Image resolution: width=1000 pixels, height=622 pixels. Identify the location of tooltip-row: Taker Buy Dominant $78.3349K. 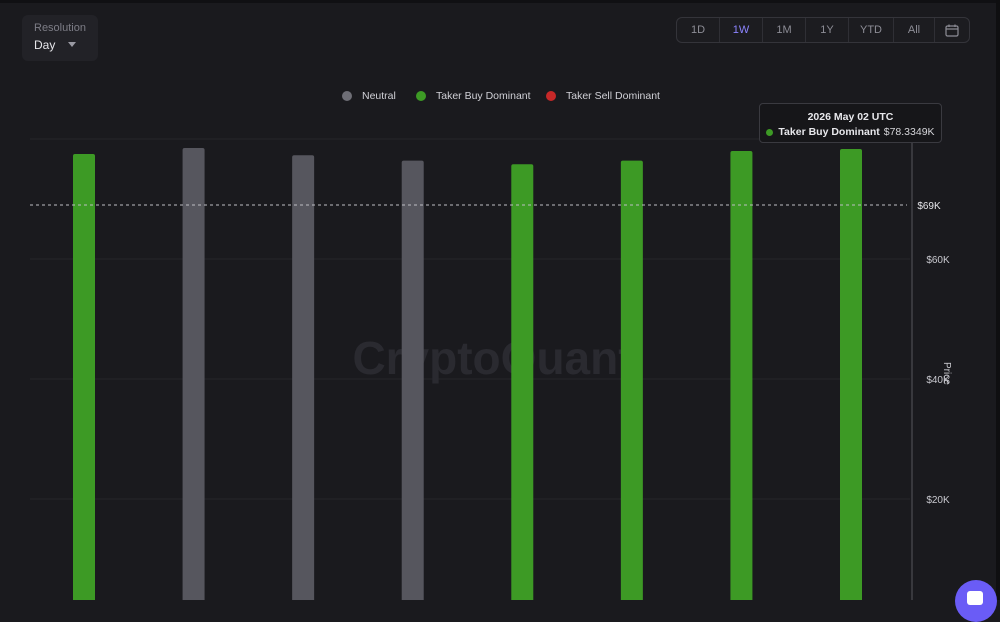
(850, 132).